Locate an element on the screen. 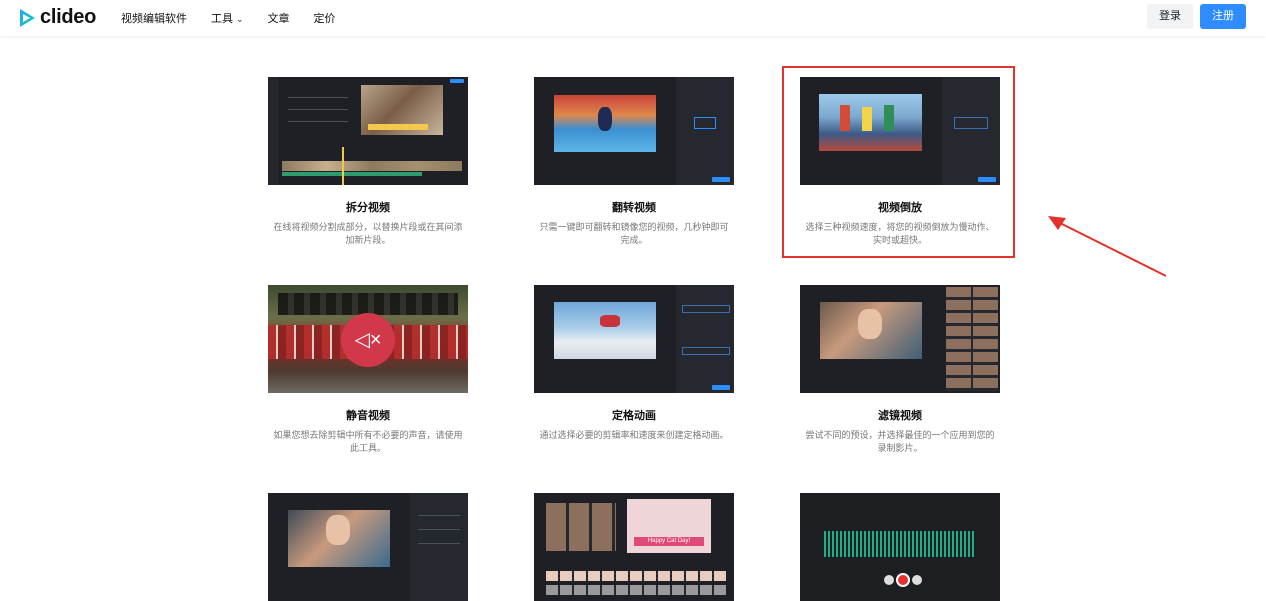 This screenshot has width=1266, height=601. card-title: 静音视频 is located at coordinates (368, 416).